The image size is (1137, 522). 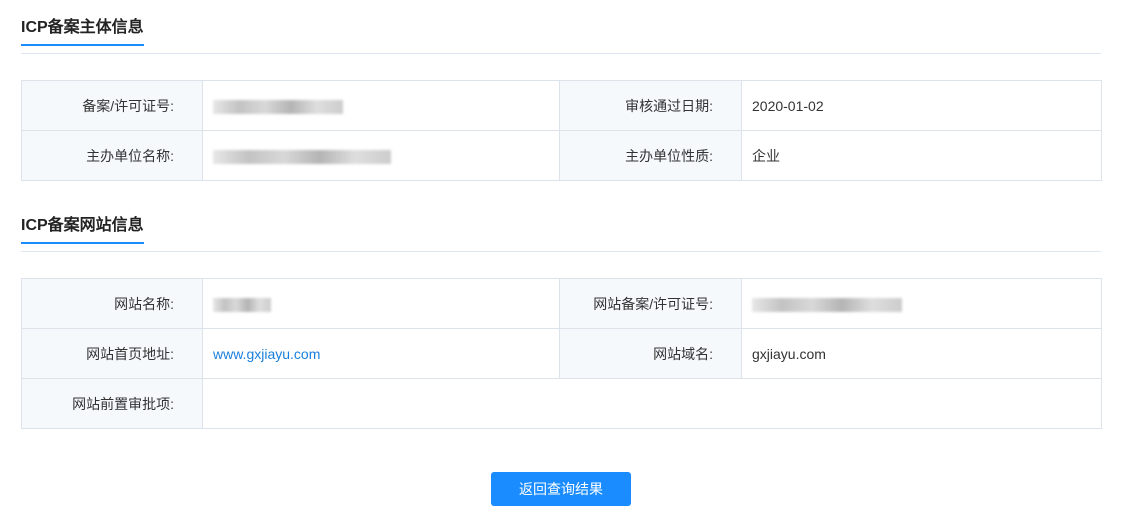 I want to click on home-url-label: 网站首页地址:, so click(x=112, y=353).